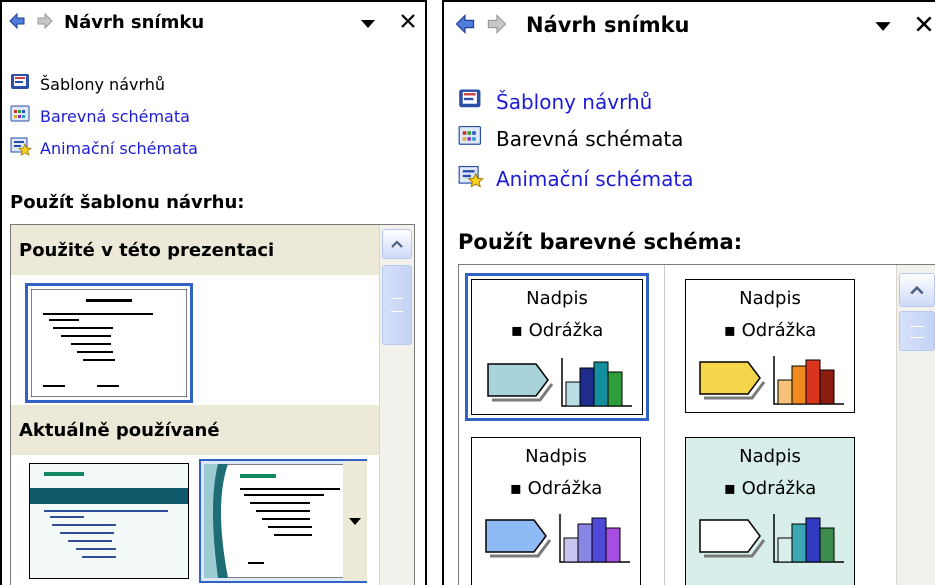 This screenshot has width=935, height=585. What do you see at coordinates (195, 250) in the screenshot?
I see `group-used-in-presentation: Použité v této prezentaci` at bounding box center [195, 250].